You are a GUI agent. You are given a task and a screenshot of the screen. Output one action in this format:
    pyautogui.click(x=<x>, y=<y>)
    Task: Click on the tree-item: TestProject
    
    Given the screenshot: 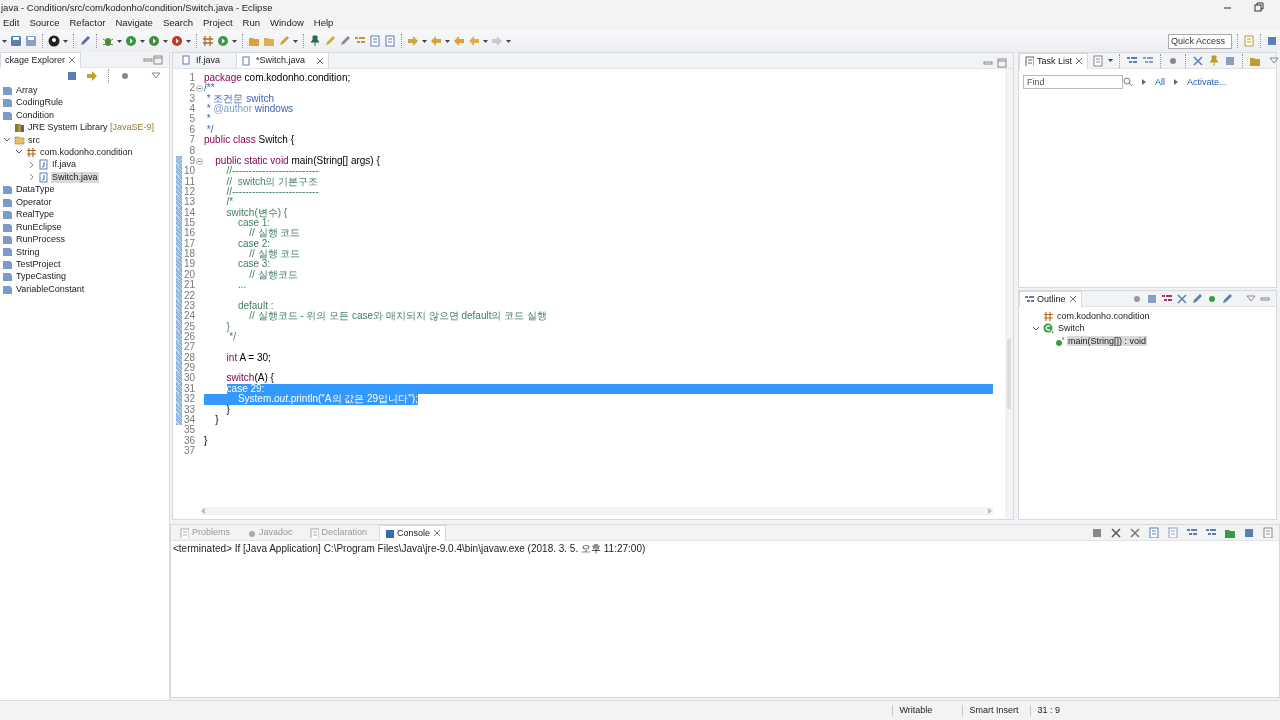 What is the action you would take?
    pyautogui.click(x=38, y=264)
    